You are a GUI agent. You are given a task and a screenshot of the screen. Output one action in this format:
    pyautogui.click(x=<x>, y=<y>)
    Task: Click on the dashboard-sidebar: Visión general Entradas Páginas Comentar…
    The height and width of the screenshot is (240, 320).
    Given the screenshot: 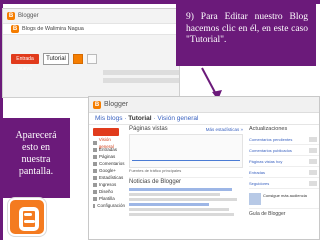 What is the action you would take?
    pyautogui.click(x=107, y=182)
    